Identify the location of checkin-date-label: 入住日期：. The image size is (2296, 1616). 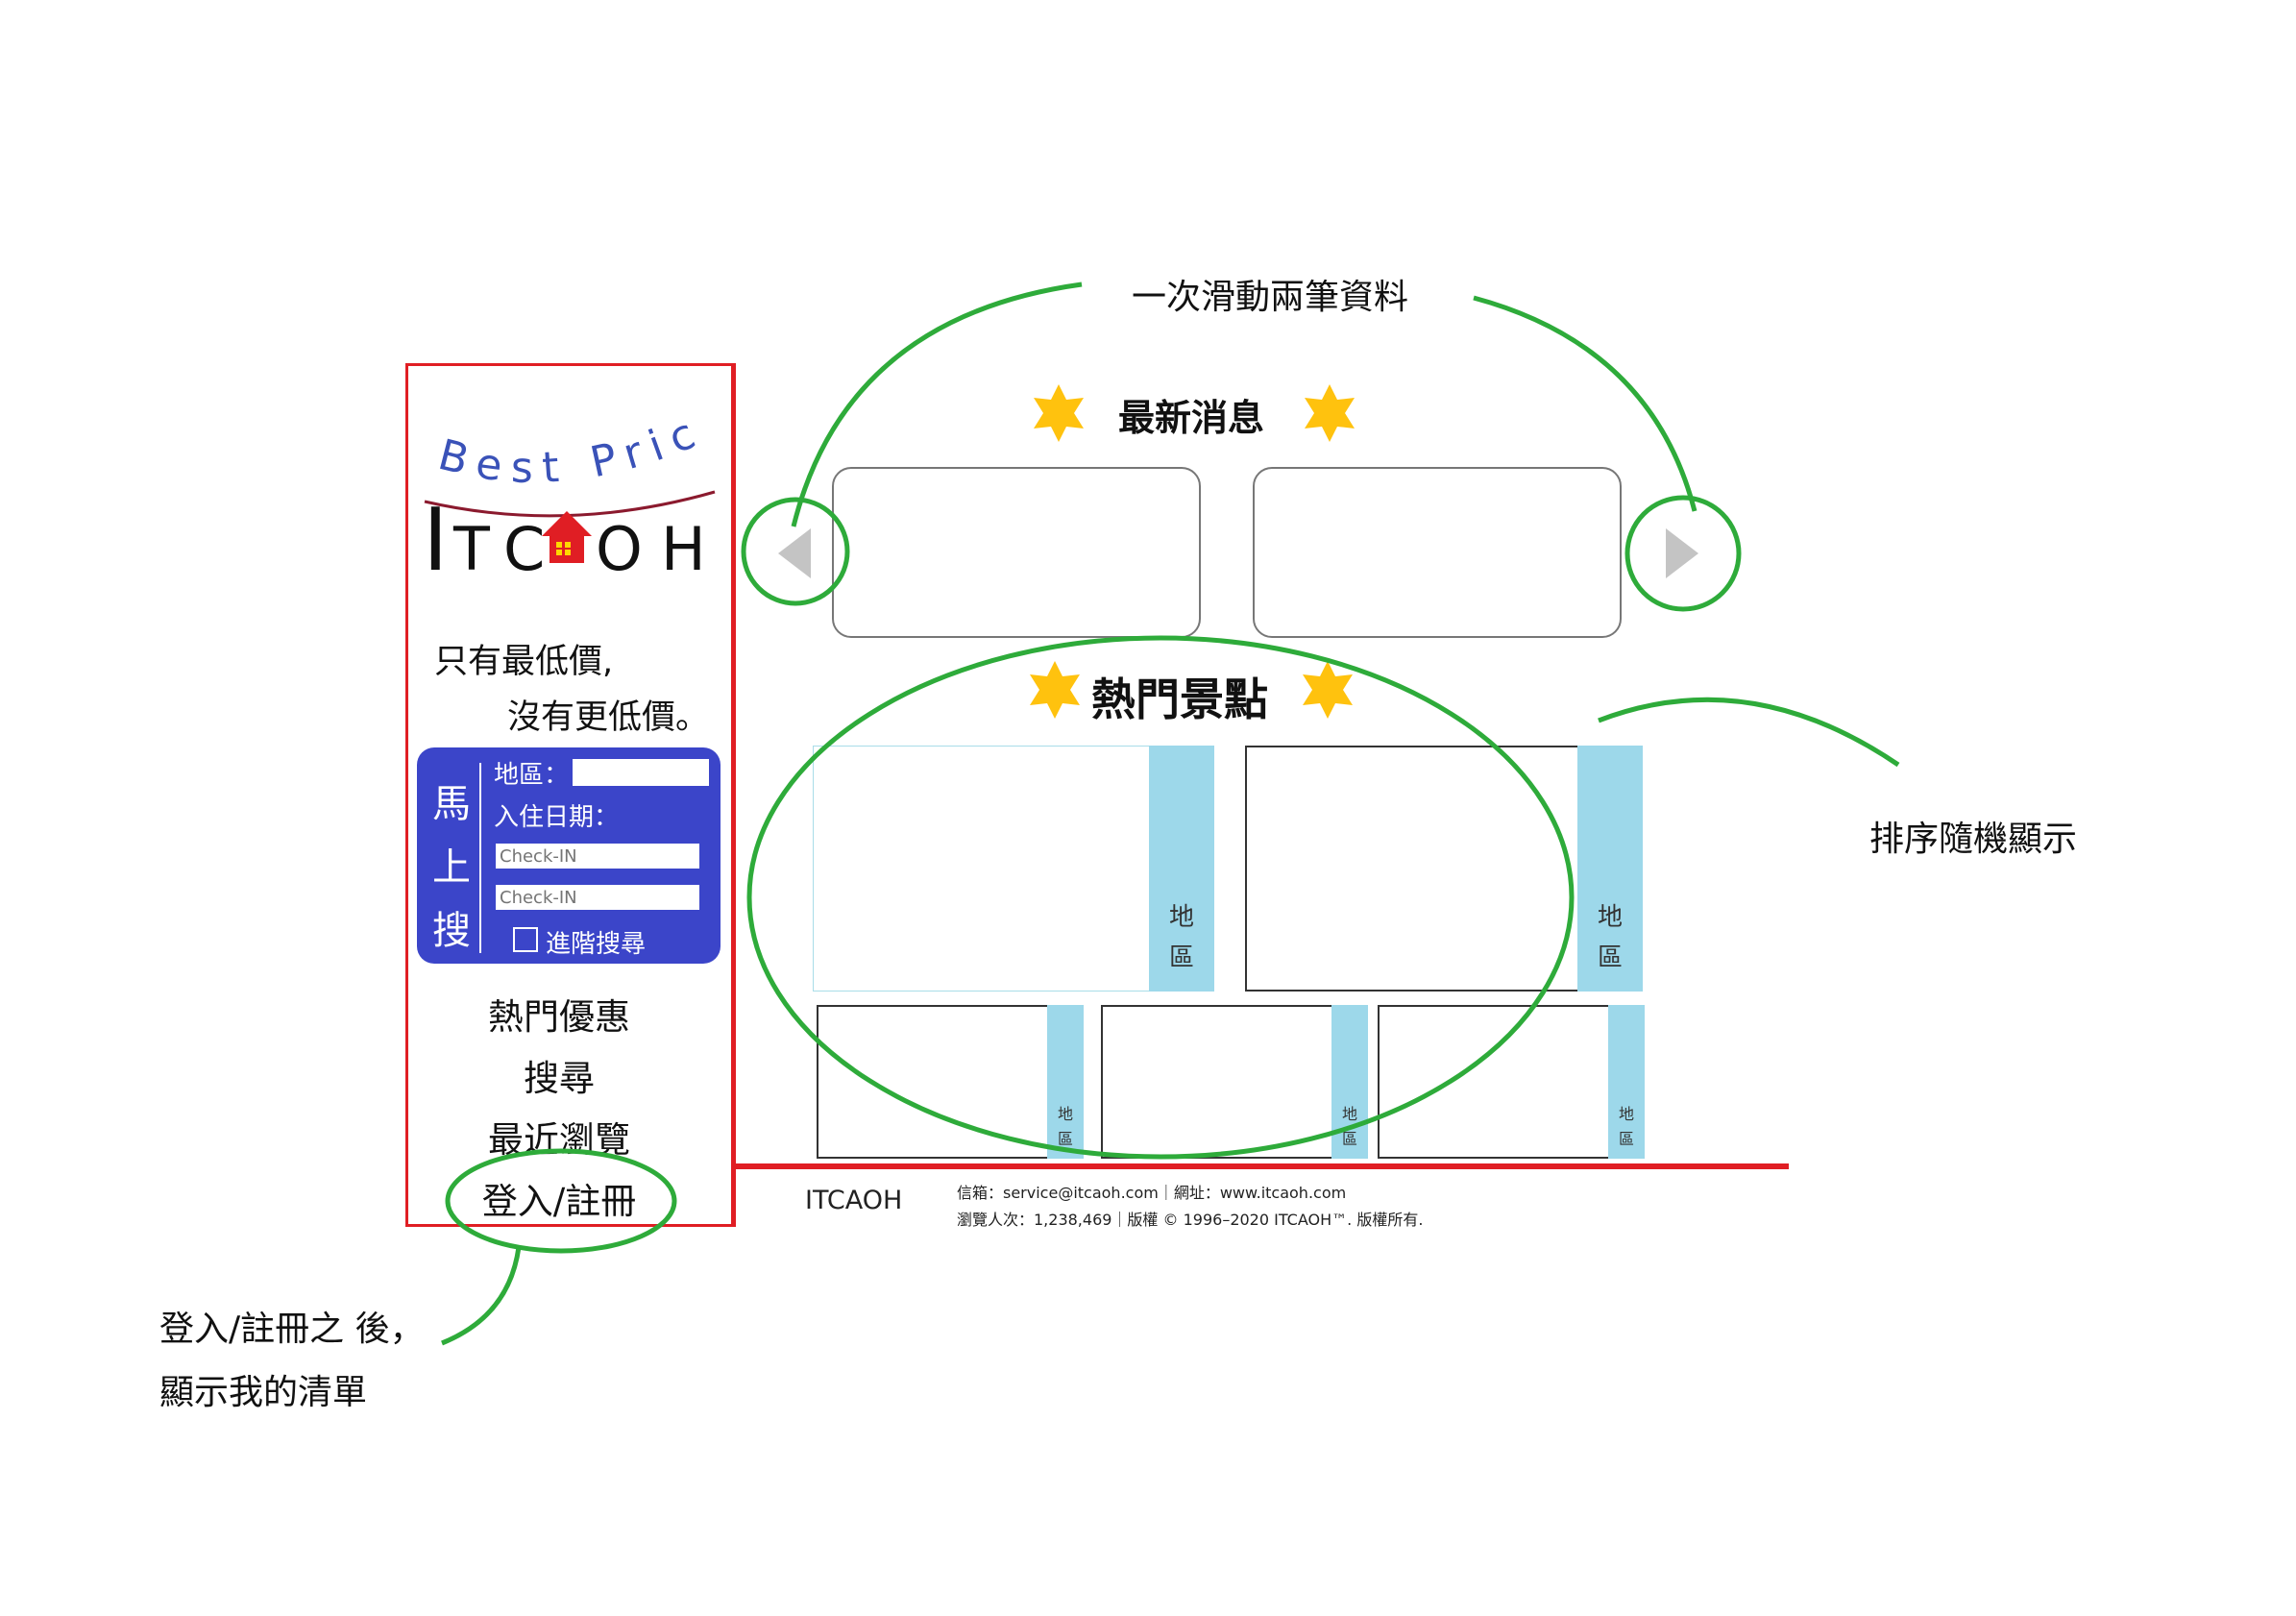
(557, 817).